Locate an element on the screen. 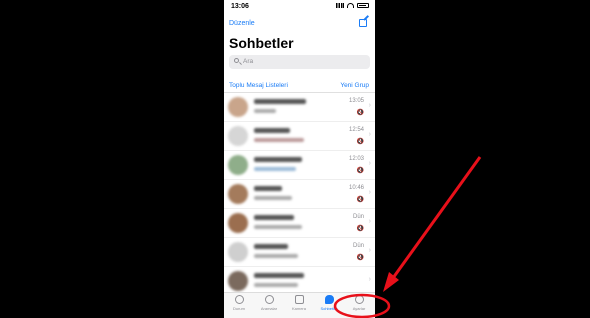  highlight-circle is located at coordinates (362, 305).